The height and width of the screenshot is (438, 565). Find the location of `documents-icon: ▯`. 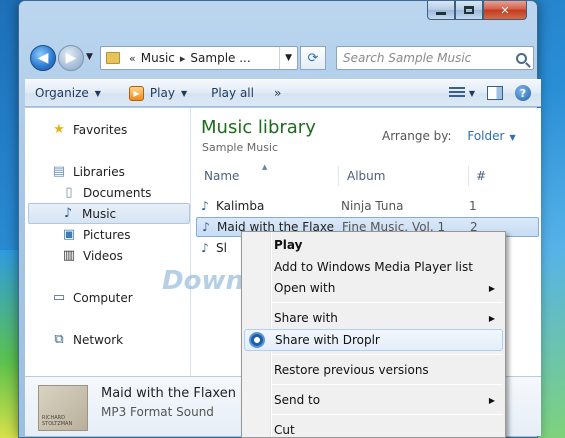

documents-icon: ▯ is located at coordinates (69, 192).